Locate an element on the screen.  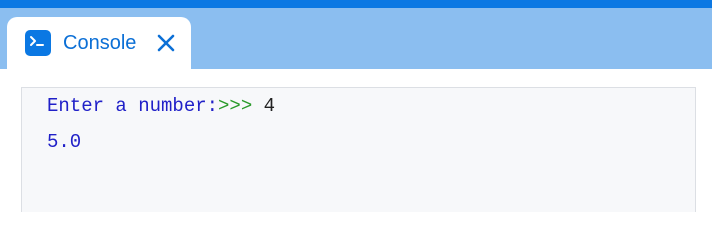
tab-console: Console is located at coordinates (99, 43).